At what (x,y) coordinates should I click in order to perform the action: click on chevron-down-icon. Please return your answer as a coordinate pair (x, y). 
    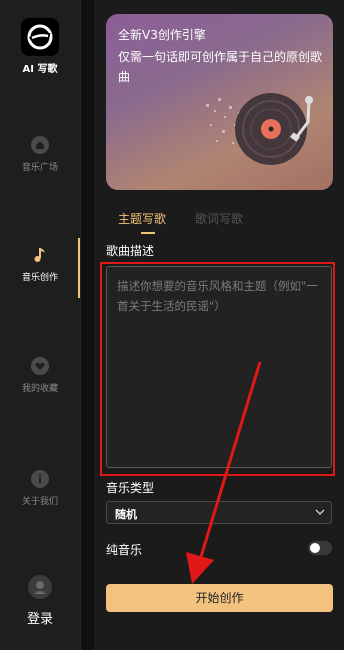
    Looking at the image, I should click on (320, 512).